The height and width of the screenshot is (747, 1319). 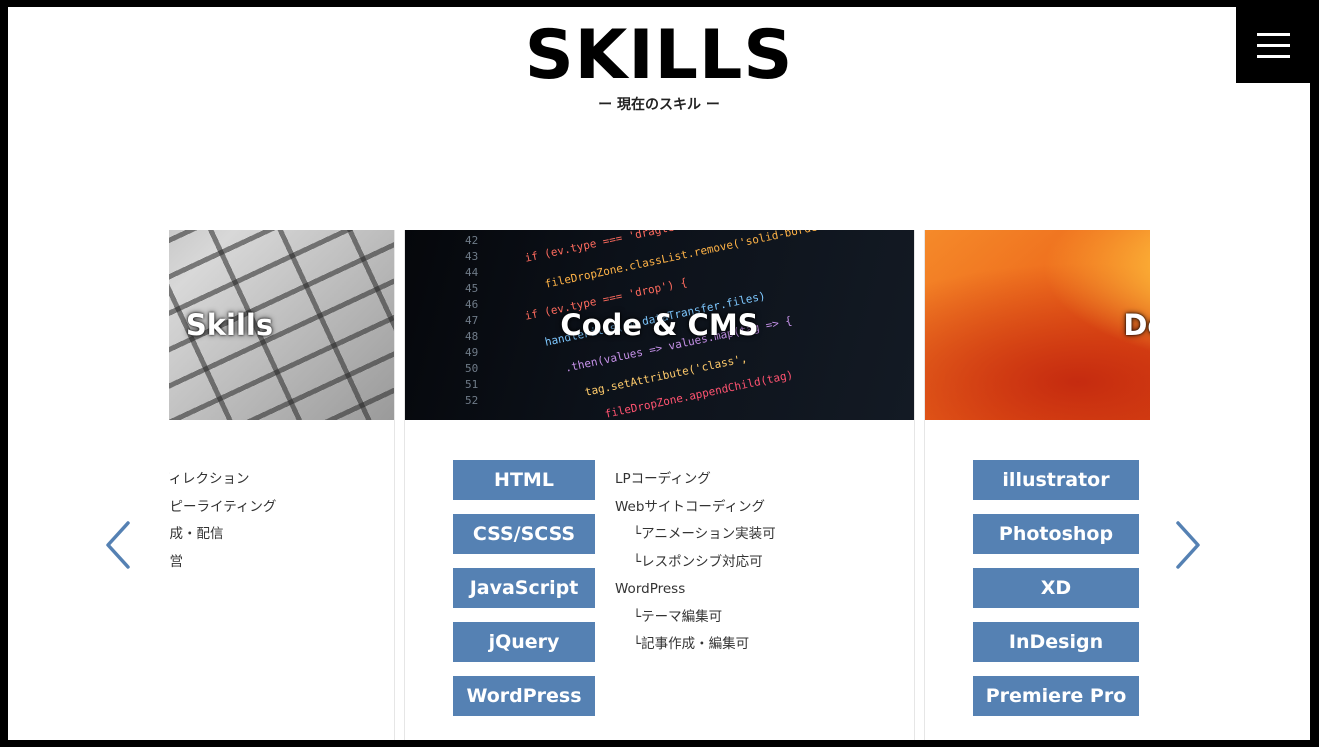 I want to click on chevron-left-icon, so click(x=118, y=545).